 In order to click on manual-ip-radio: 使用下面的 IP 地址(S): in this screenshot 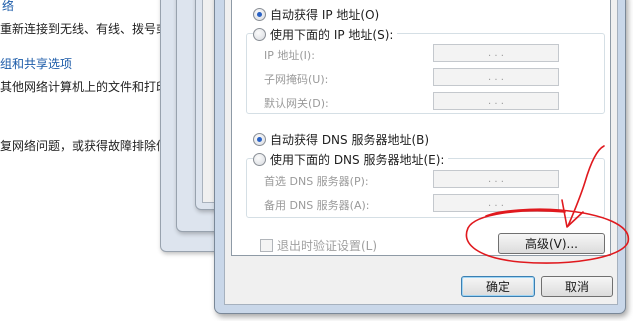, I will do `click(325, 34)`.